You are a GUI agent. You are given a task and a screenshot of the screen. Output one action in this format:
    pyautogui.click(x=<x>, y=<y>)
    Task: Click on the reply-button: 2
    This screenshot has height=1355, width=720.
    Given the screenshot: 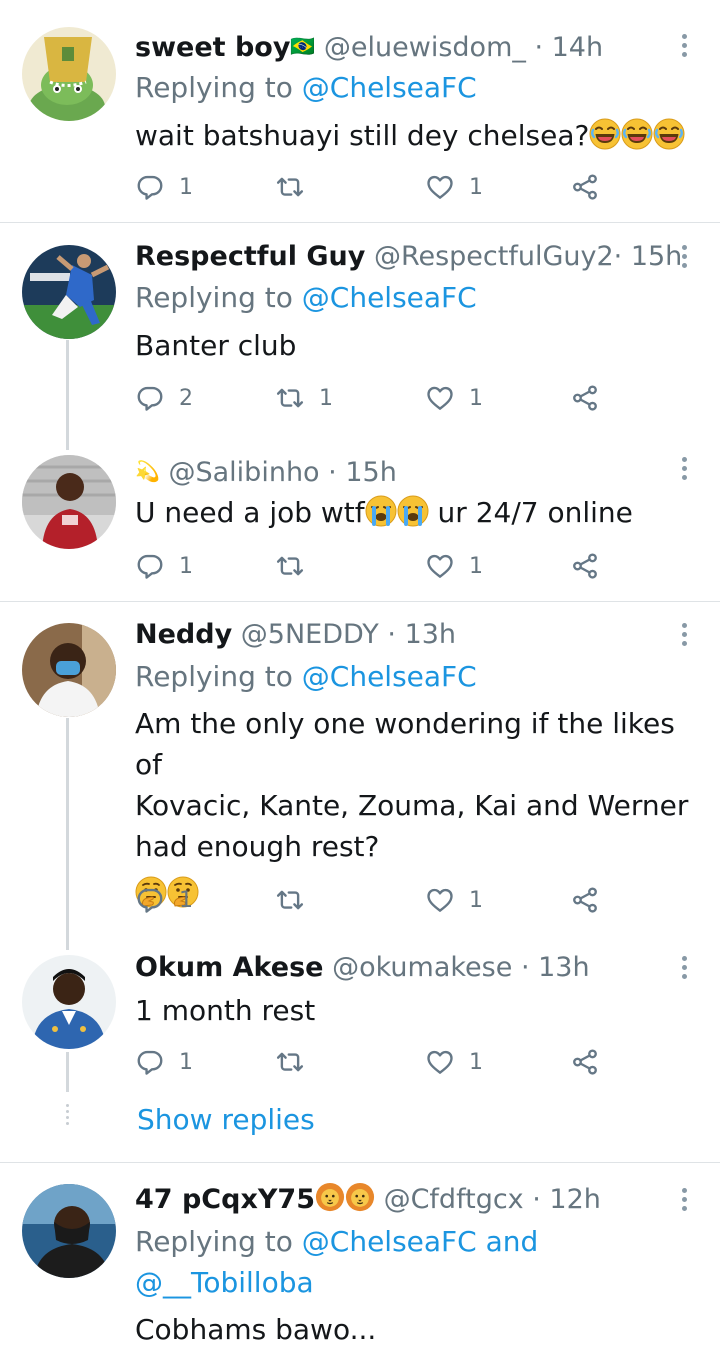 What is the action you would take?
    pyautogui.click(x=164, y=398)
    